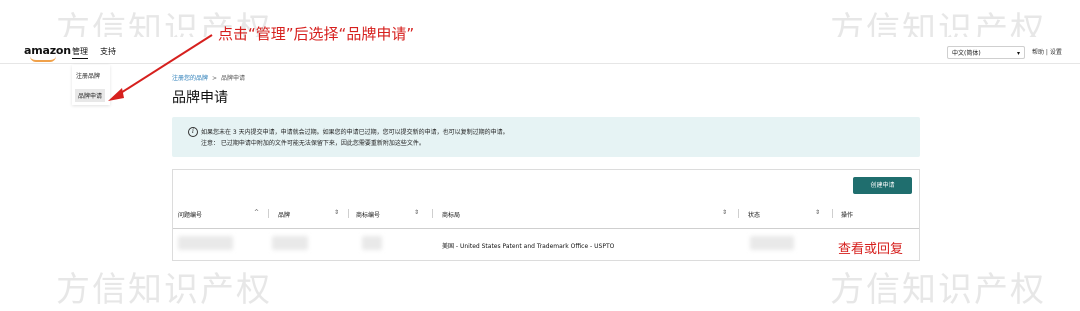 The height and width of the screenshot is (311, 1080). What do you see at coordinates (43, 59) in the screenshot?
I see `amazon-smile-icon` at bounding box center [43, 59].